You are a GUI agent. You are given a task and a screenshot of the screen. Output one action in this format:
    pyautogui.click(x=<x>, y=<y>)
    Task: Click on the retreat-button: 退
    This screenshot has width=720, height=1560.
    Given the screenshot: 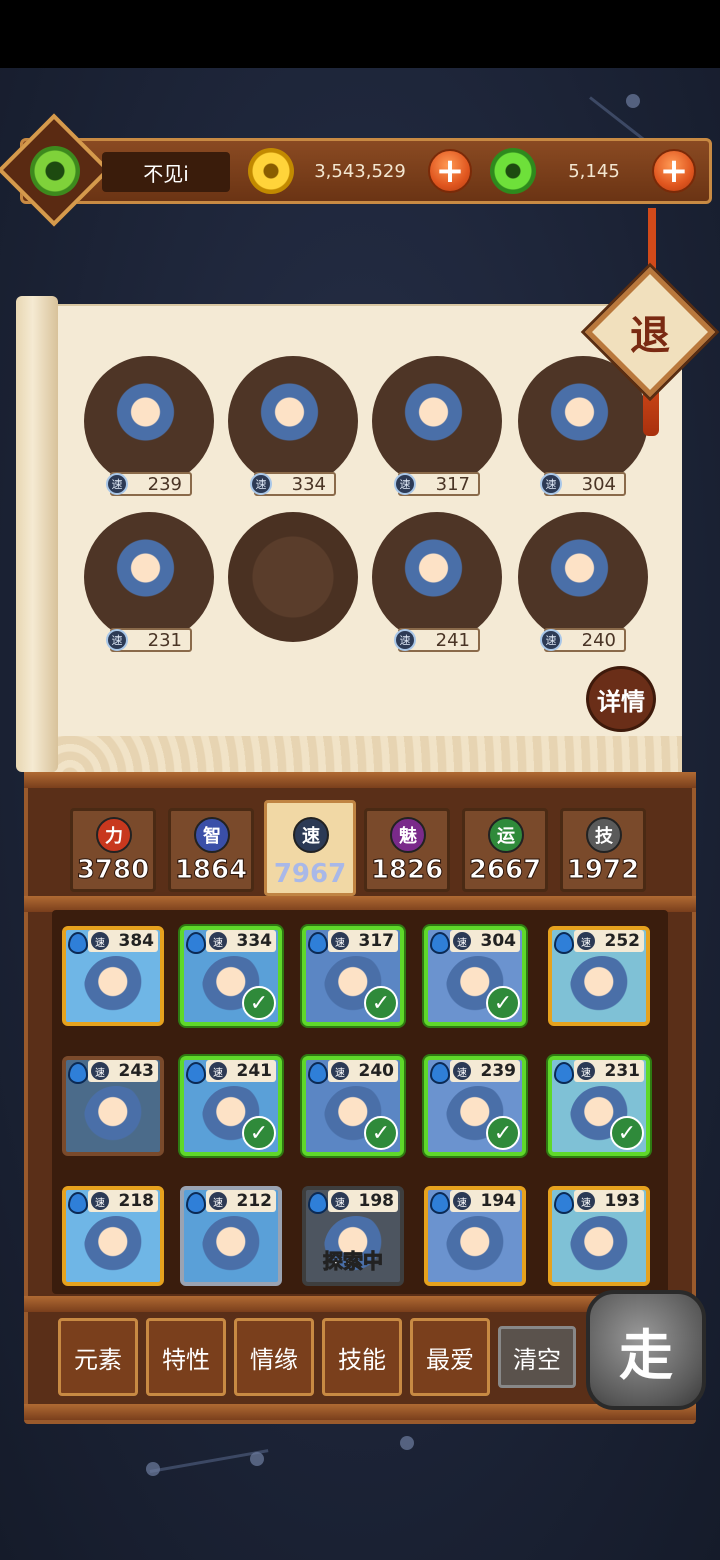 What is the action you would take?
    pyautogui.click(x=650, y=332)
    